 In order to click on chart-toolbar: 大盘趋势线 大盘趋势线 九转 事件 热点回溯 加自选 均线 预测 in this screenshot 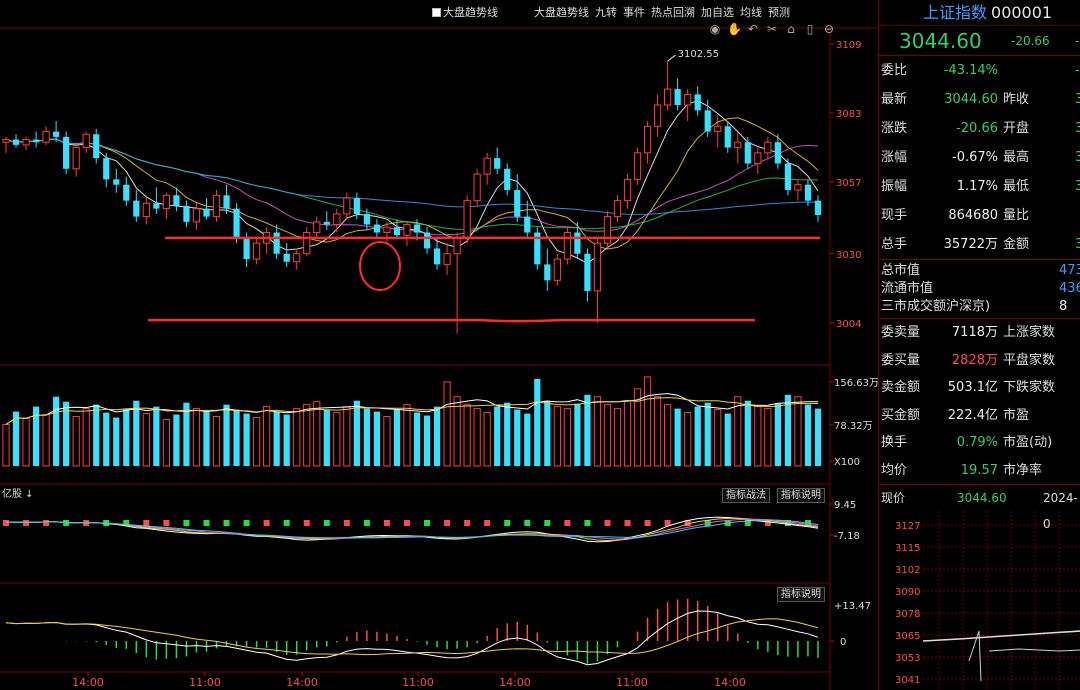, I will do `click(611, 12)`.